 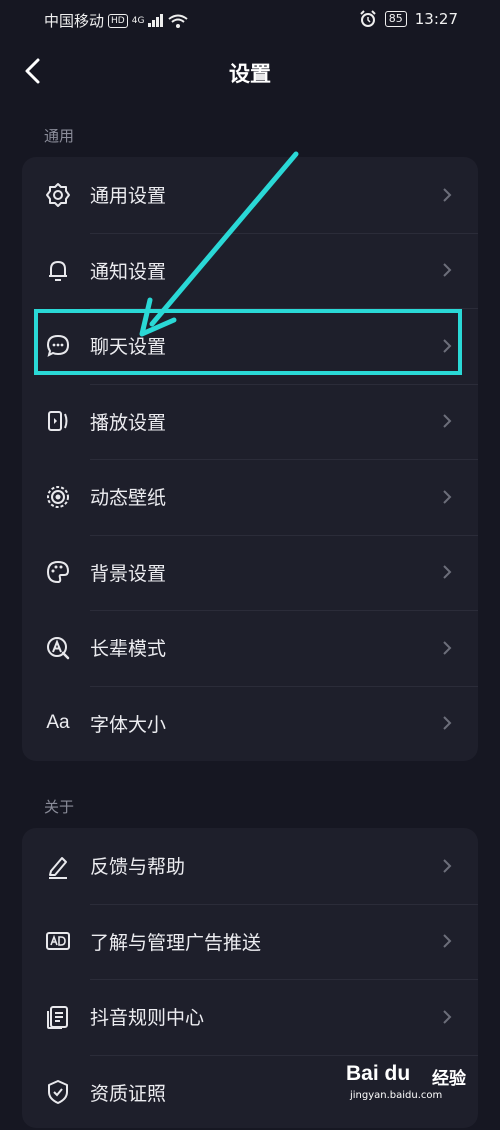 What do you see at coordinates (58, 497) in the screenshot?
I see `live-wallpaper-icon` at bounding box center [58, 497].